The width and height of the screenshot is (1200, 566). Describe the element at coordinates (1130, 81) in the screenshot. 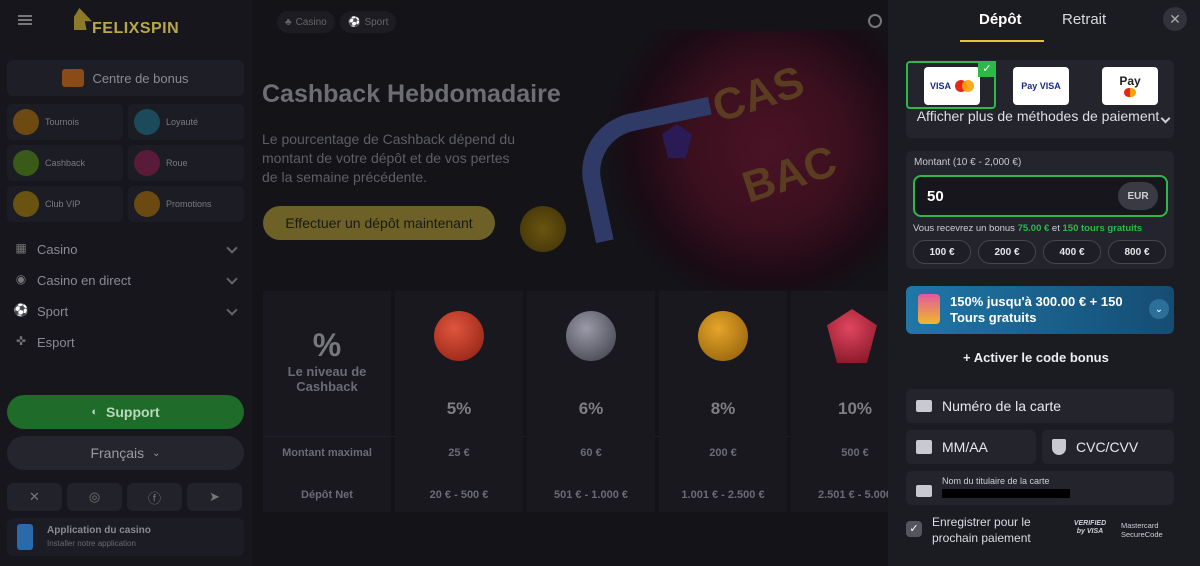

I see `apple-pay-label: Pay` at that location.